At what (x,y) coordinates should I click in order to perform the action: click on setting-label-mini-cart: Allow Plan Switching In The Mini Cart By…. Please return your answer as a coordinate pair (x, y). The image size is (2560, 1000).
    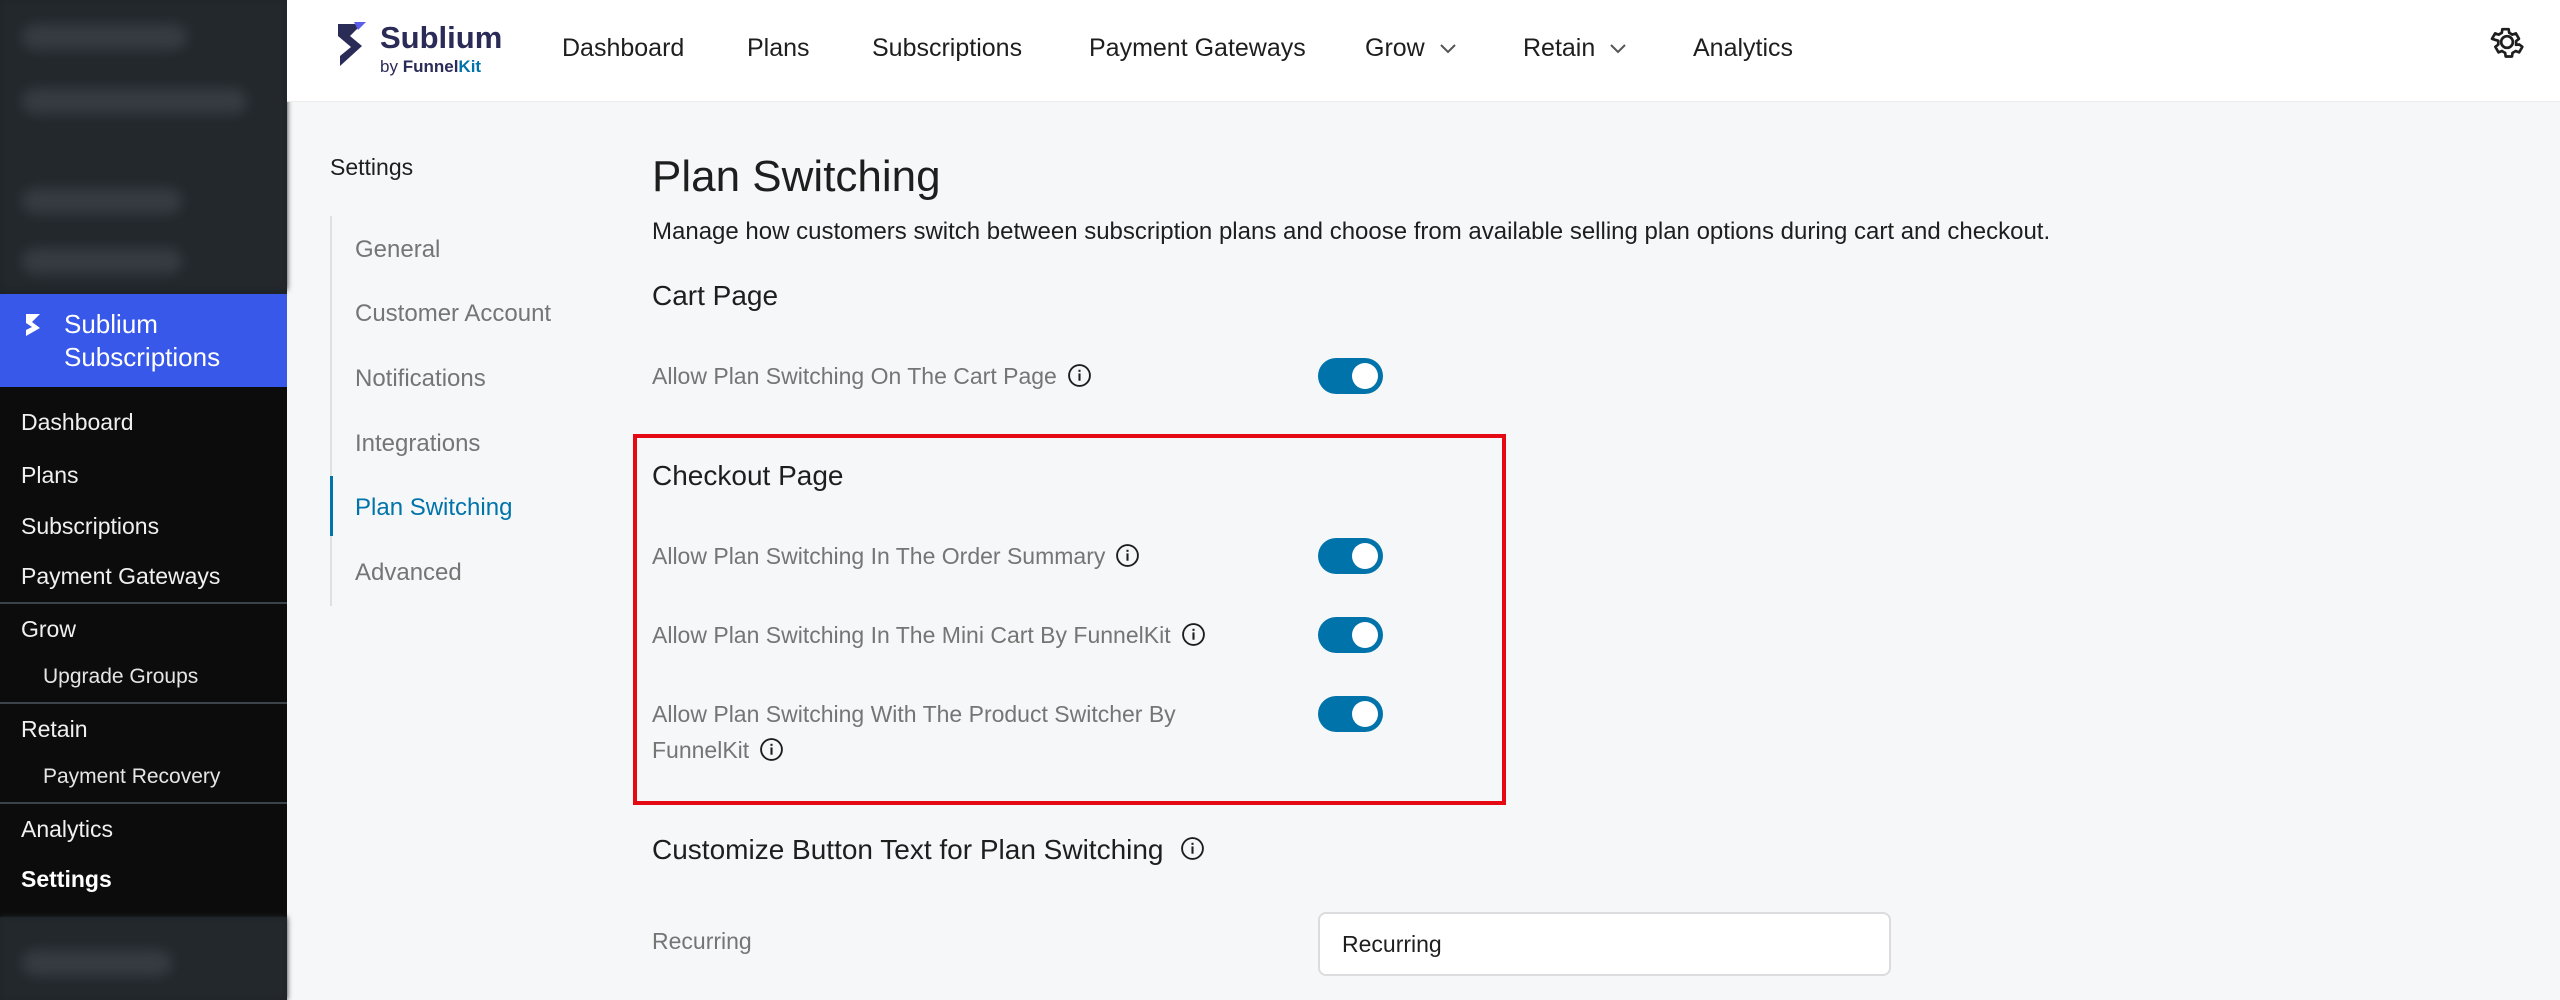
    Looking at the image, I should click on (929, 635).